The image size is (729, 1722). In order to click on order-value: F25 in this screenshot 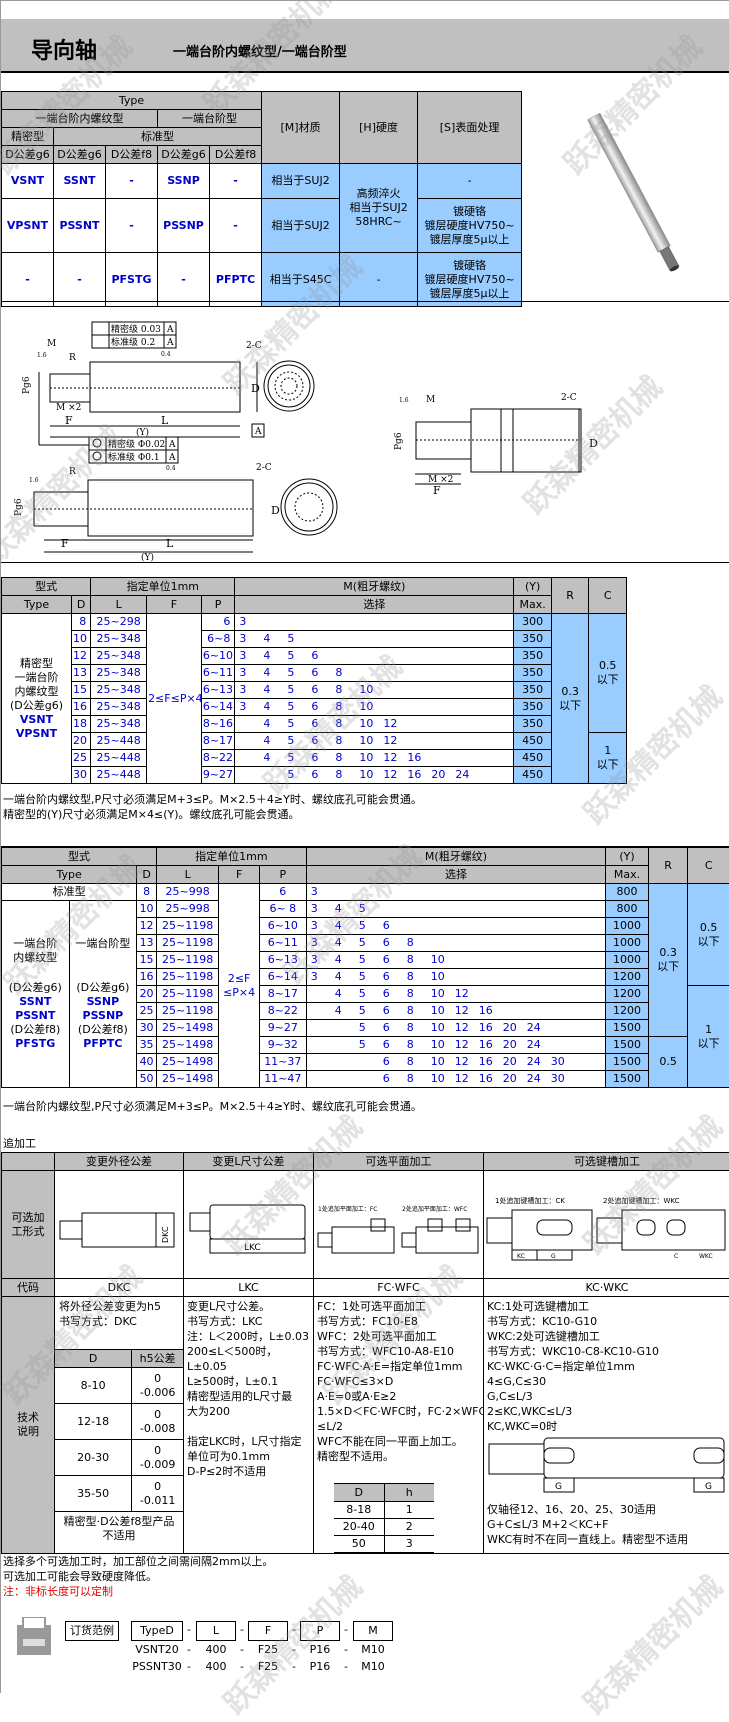, I will do `click(268, 1649)`.